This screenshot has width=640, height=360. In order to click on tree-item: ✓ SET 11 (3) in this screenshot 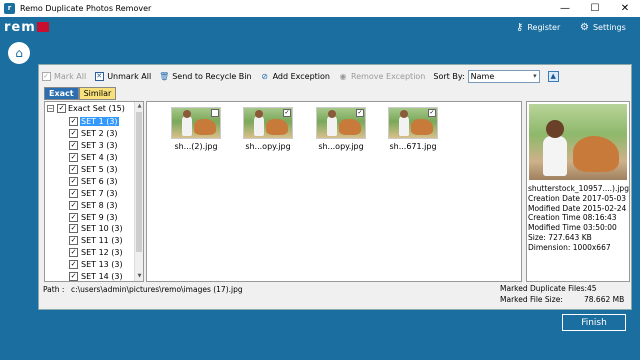, I will do `click(96, 241)`.